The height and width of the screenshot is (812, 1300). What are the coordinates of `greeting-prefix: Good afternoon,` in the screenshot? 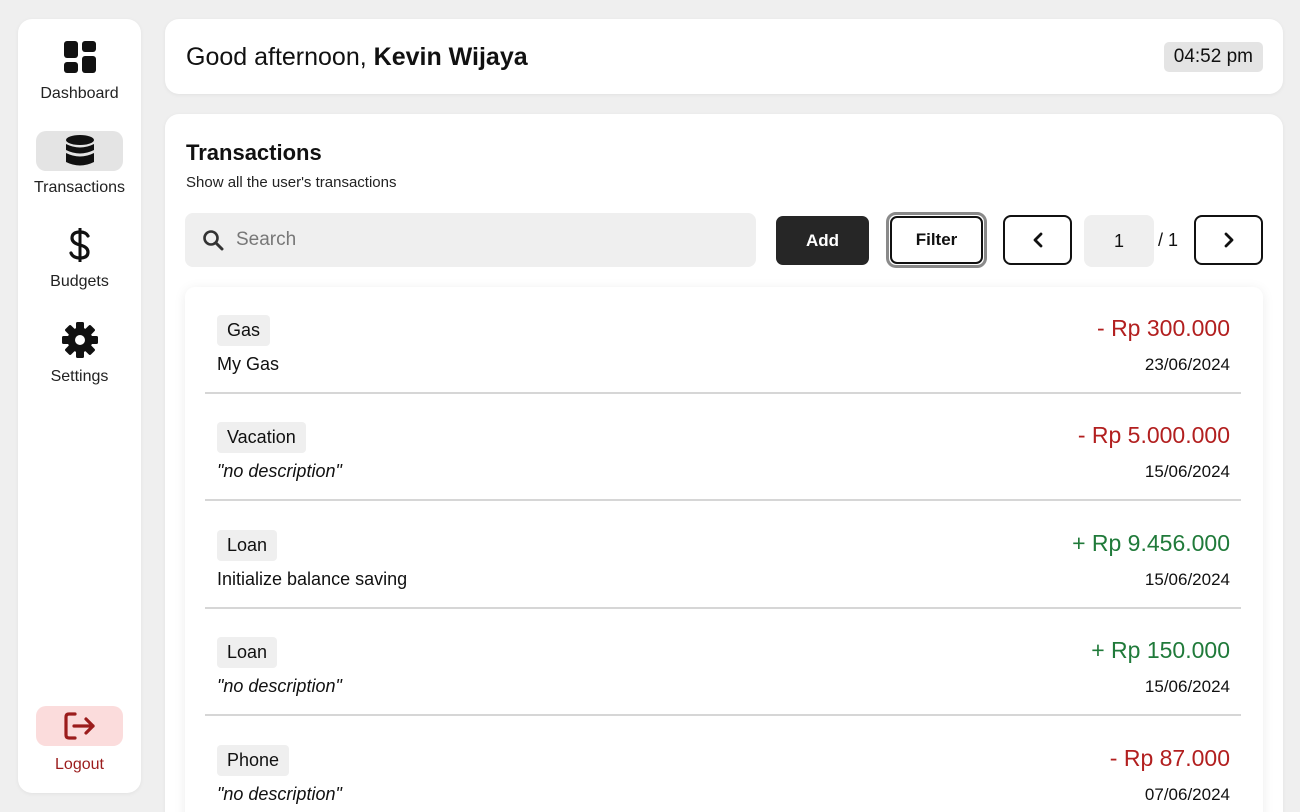 It's located at (280, 57).